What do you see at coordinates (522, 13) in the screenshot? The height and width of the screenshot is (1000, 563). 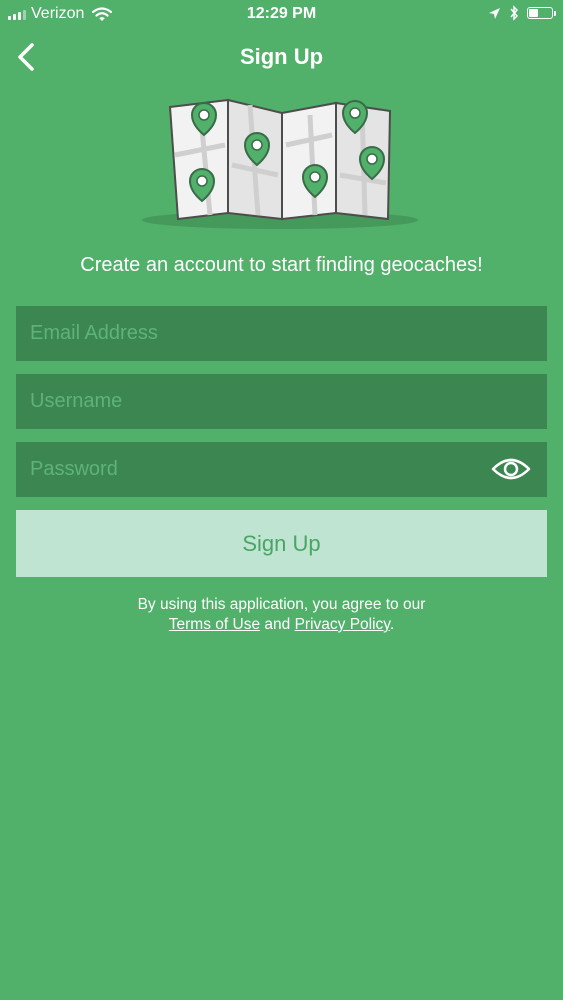 I see `status-right` at bounding box center [522, 13].